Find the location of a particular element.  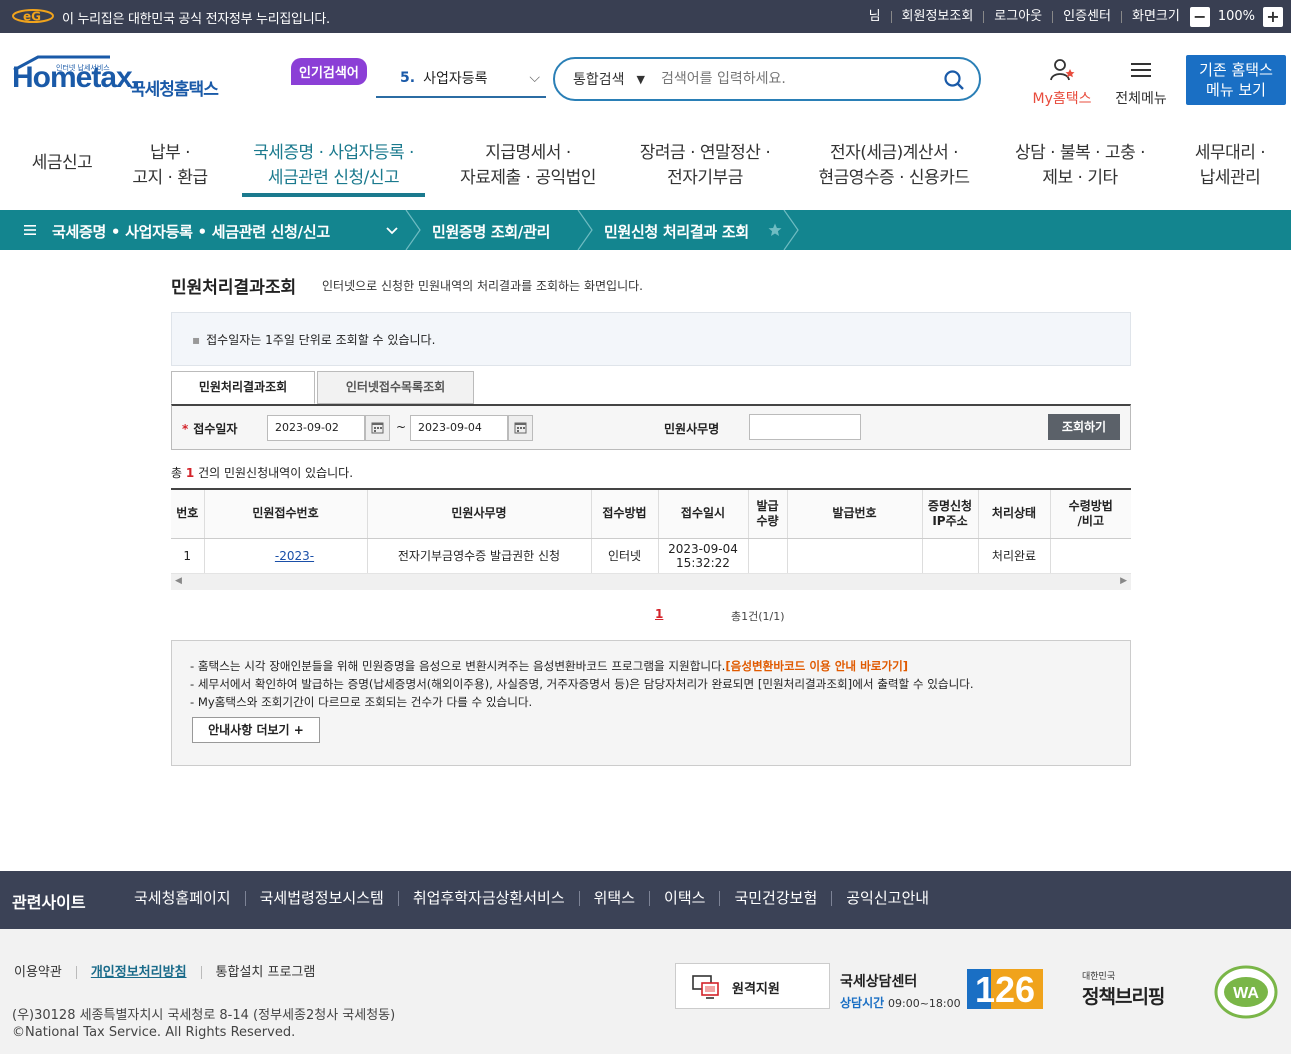

more-notice-button: 안내사항 더보기 + is located at coordinates (256, 730).